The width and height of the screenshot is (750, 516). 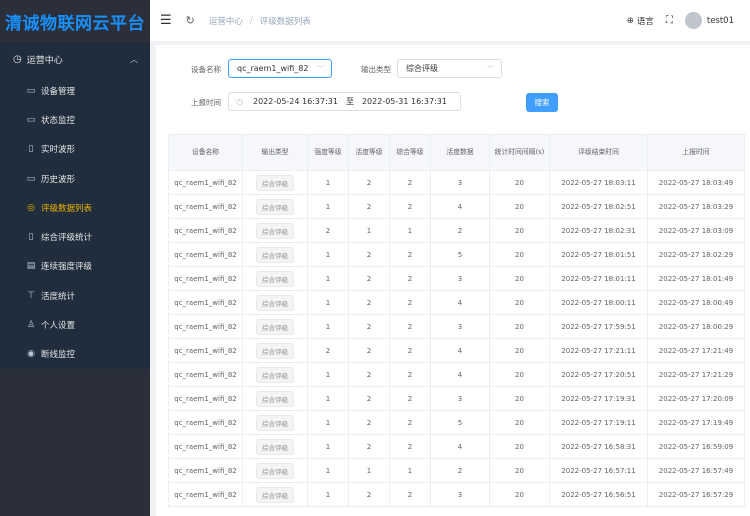 What do you see at coordinates (75, 90) in the screenshot?
I see `sidebar-item: ▭ 设备管理` at bounding box center [75, 90].